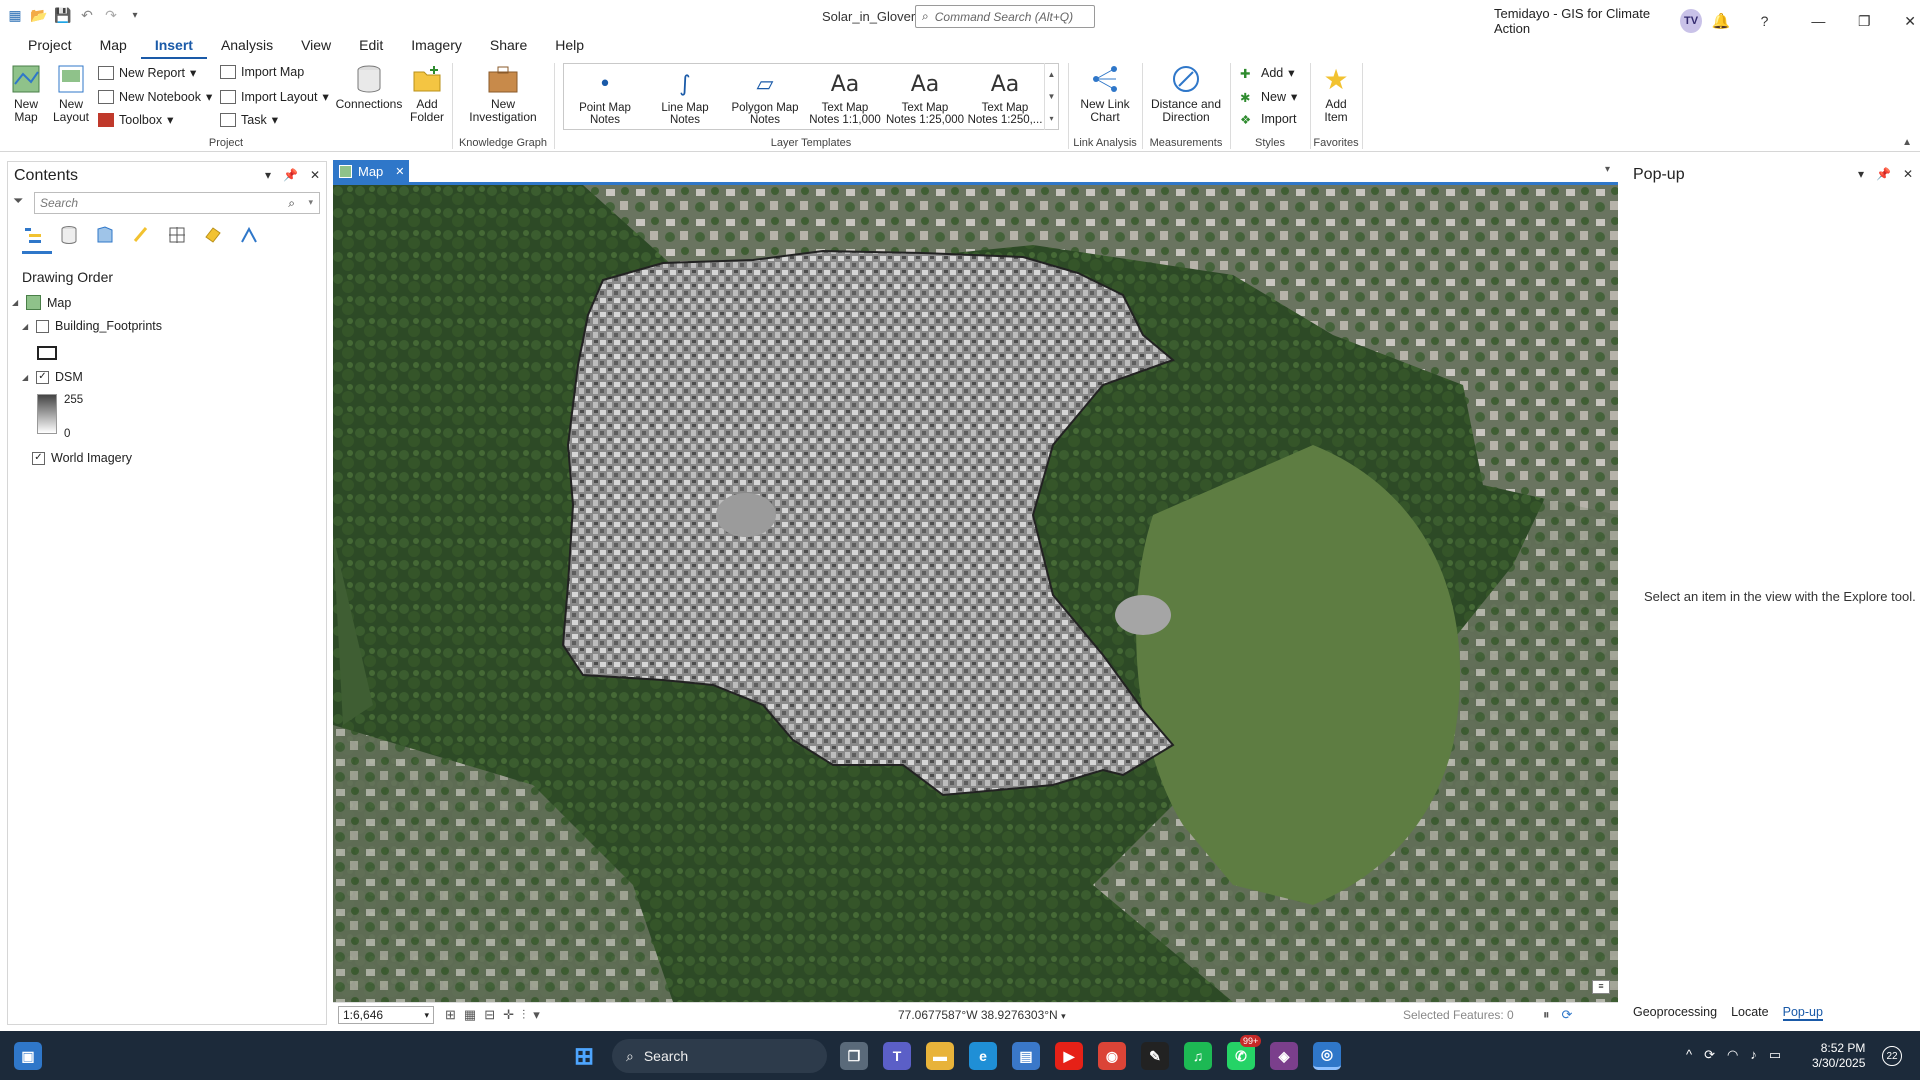  What do you see at coordinates (262, 72) in the screenshot?
I see `import-map-button: Import Map` at bounding box center [262, 72].